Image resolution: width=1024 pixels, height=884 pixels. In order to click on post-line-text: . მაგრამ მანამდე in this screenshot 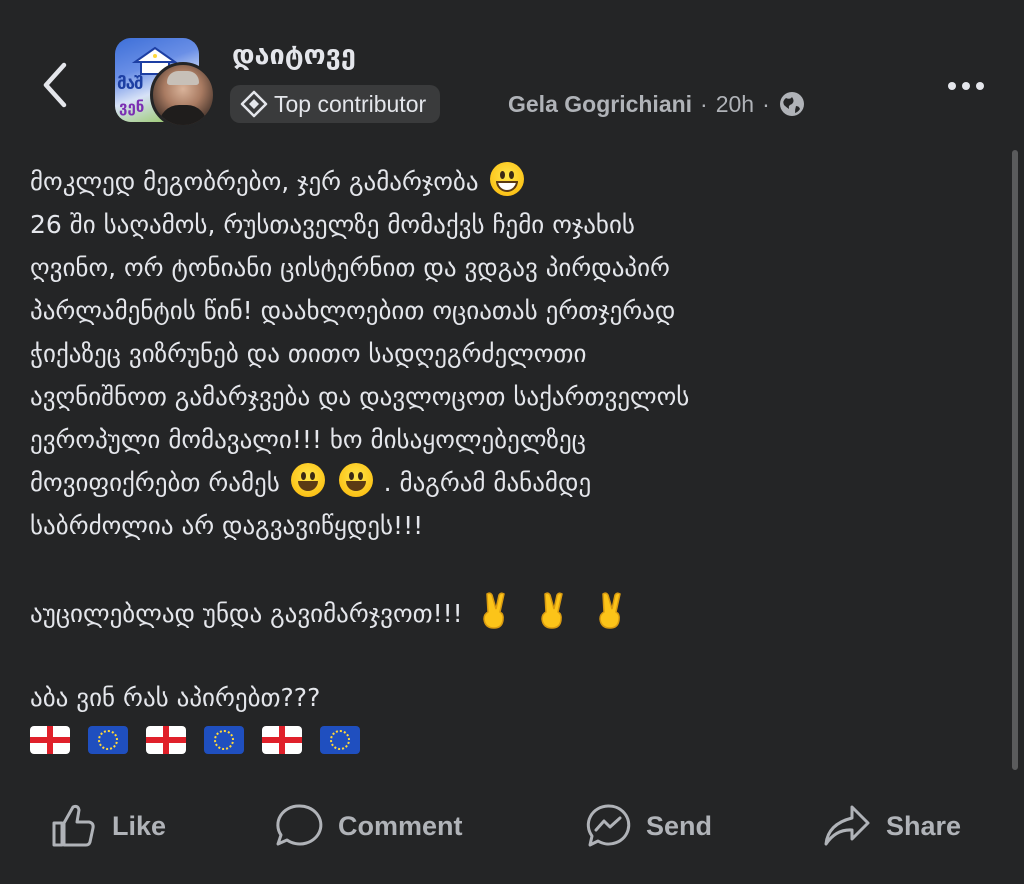, I will do `click(487, 482)`.